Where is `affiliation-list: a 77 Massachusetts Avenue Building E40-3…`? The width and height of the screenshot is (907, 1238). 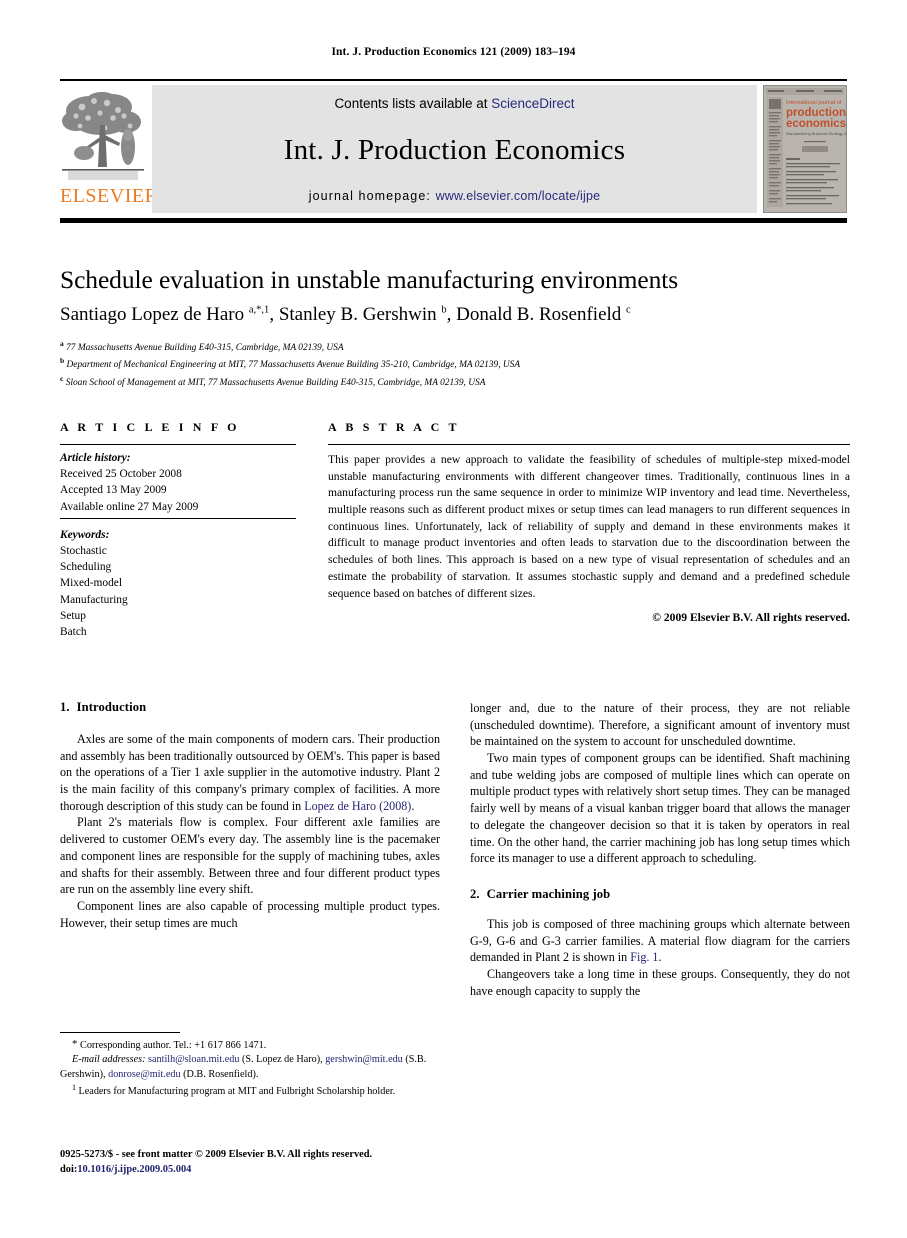
affiliation-list: a 77 Massachusetts Avenue Building E40-3… is located at coordinates (455, 364).